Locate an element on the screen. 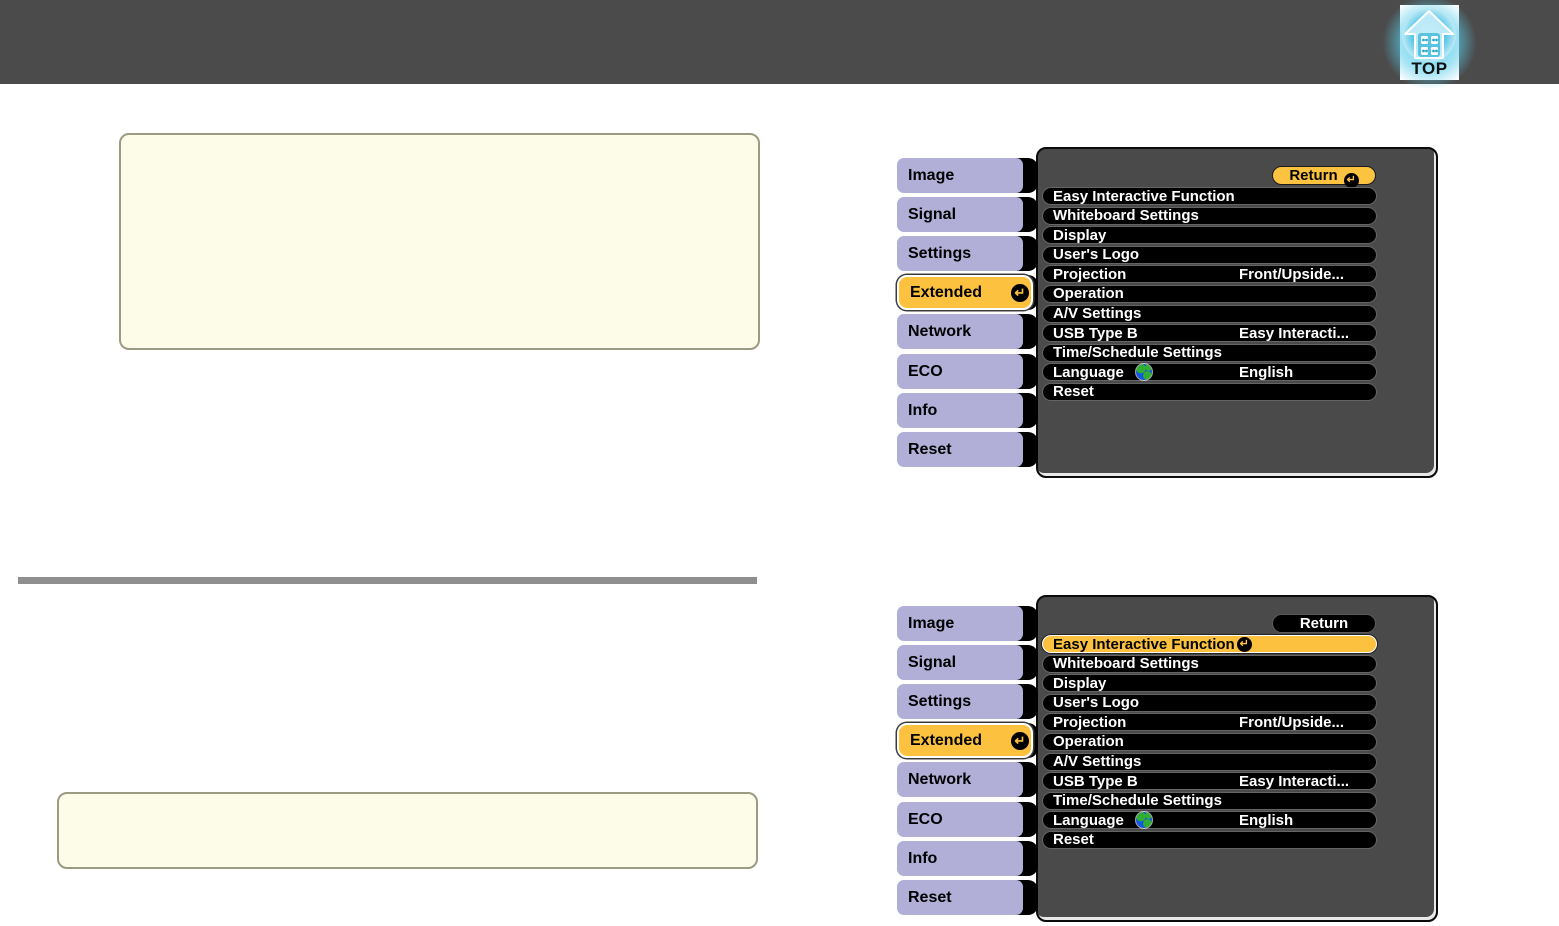 The width and height of the screenshot is (1559, 926). return-button: Return ↵ is located at coordinates (1324, 177).